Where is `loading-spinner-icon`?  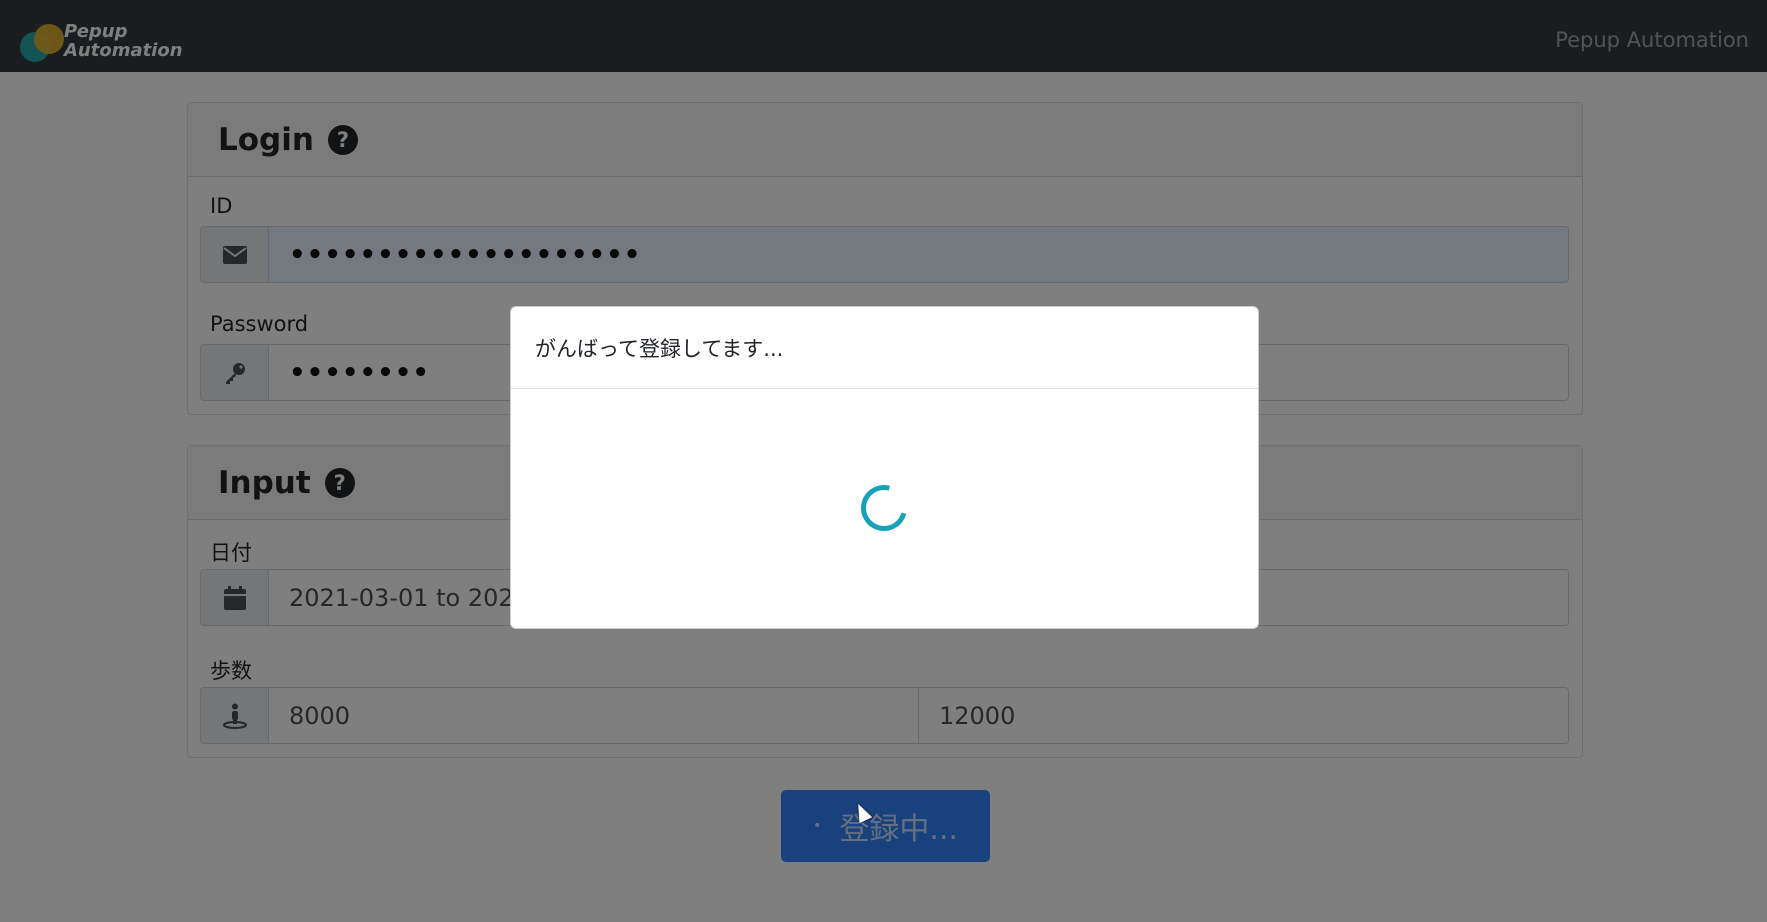
loading-spinner-icon is located at coordinates (884, 508).